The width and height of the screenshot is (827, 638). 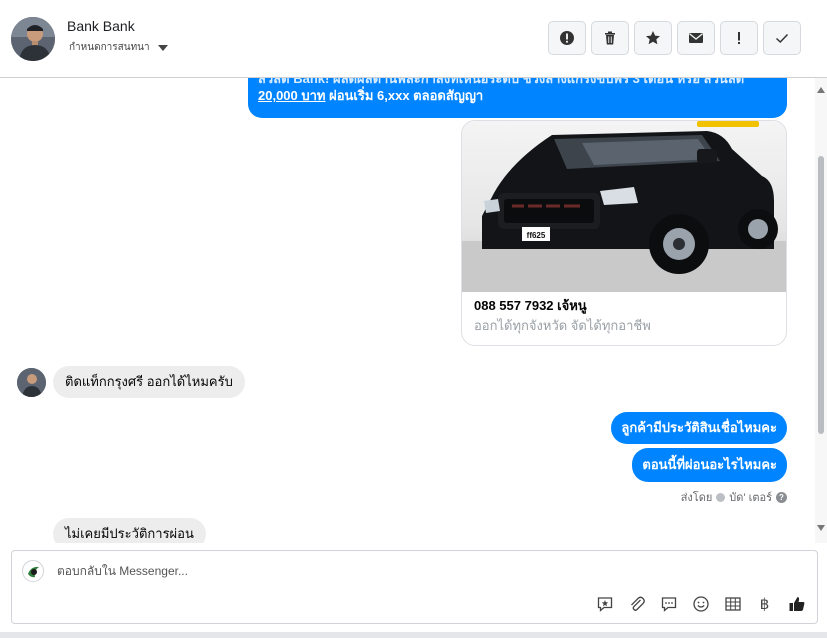 I want to click on check-icon, so click(x=782, y=38).